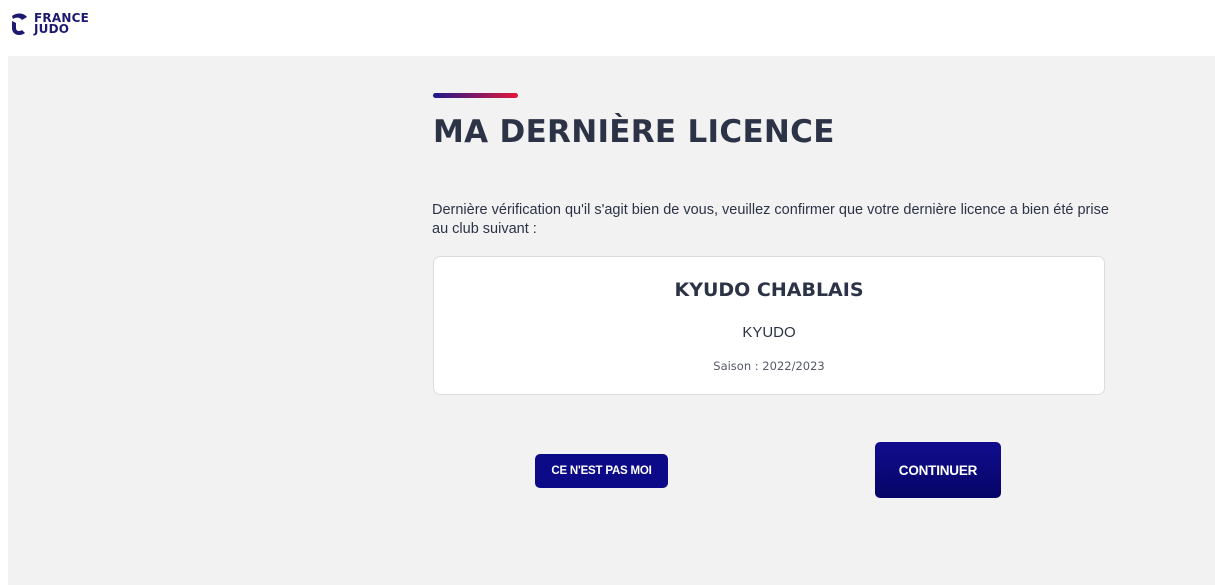  Describe the element at coordinates (769, 332) in the screenshot. I see `club-discipline: KYUDO` at that location.